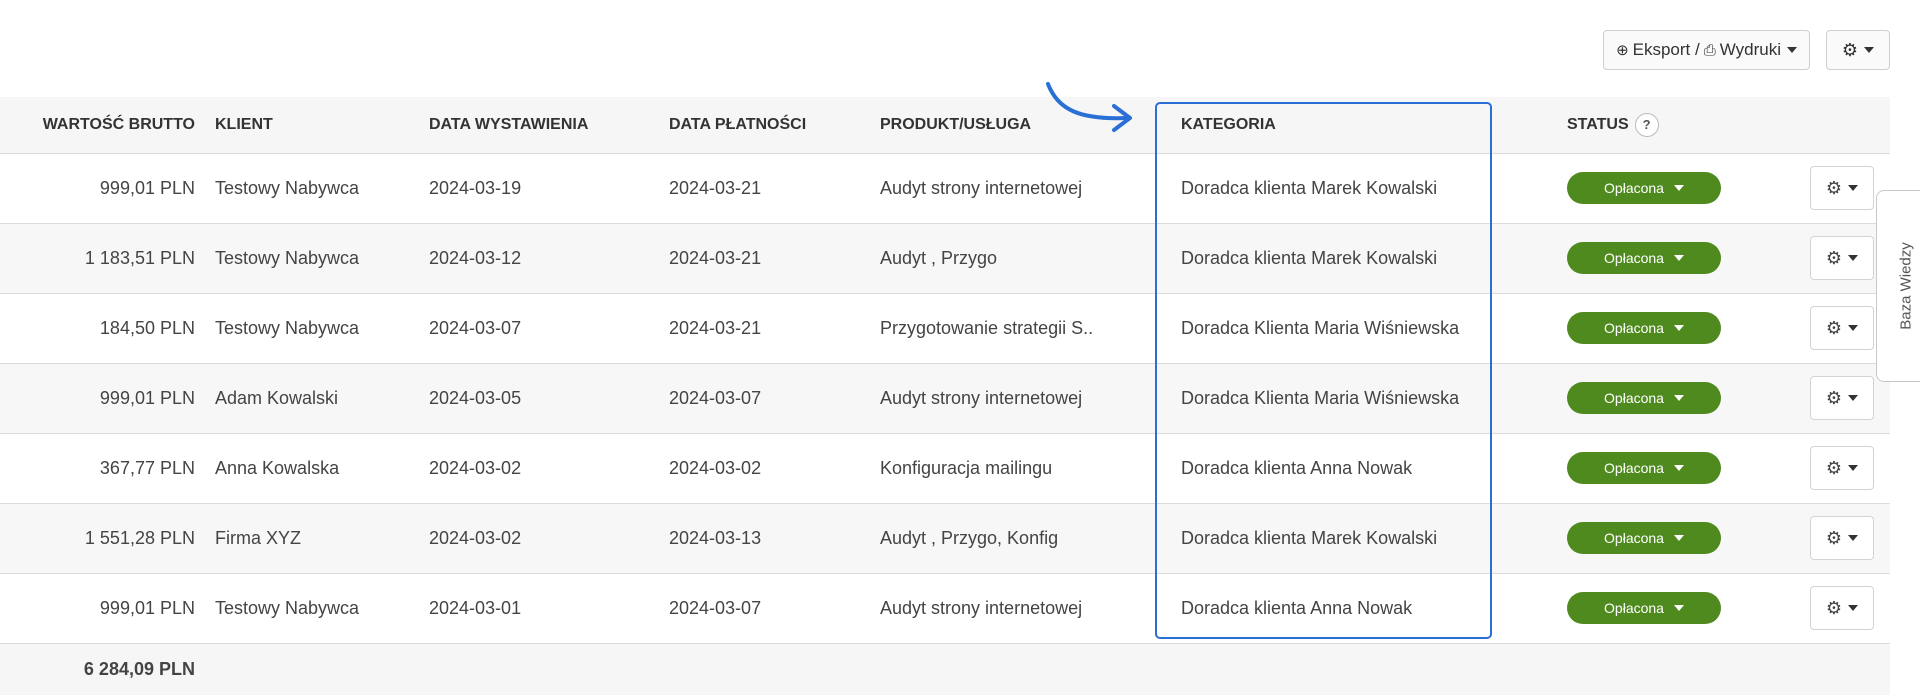  What do you see at coordinates (969, 537) in the screenshot?
I see `cell-product: Audyt , Przygo, Konfig` at bounding box center [969, 537].